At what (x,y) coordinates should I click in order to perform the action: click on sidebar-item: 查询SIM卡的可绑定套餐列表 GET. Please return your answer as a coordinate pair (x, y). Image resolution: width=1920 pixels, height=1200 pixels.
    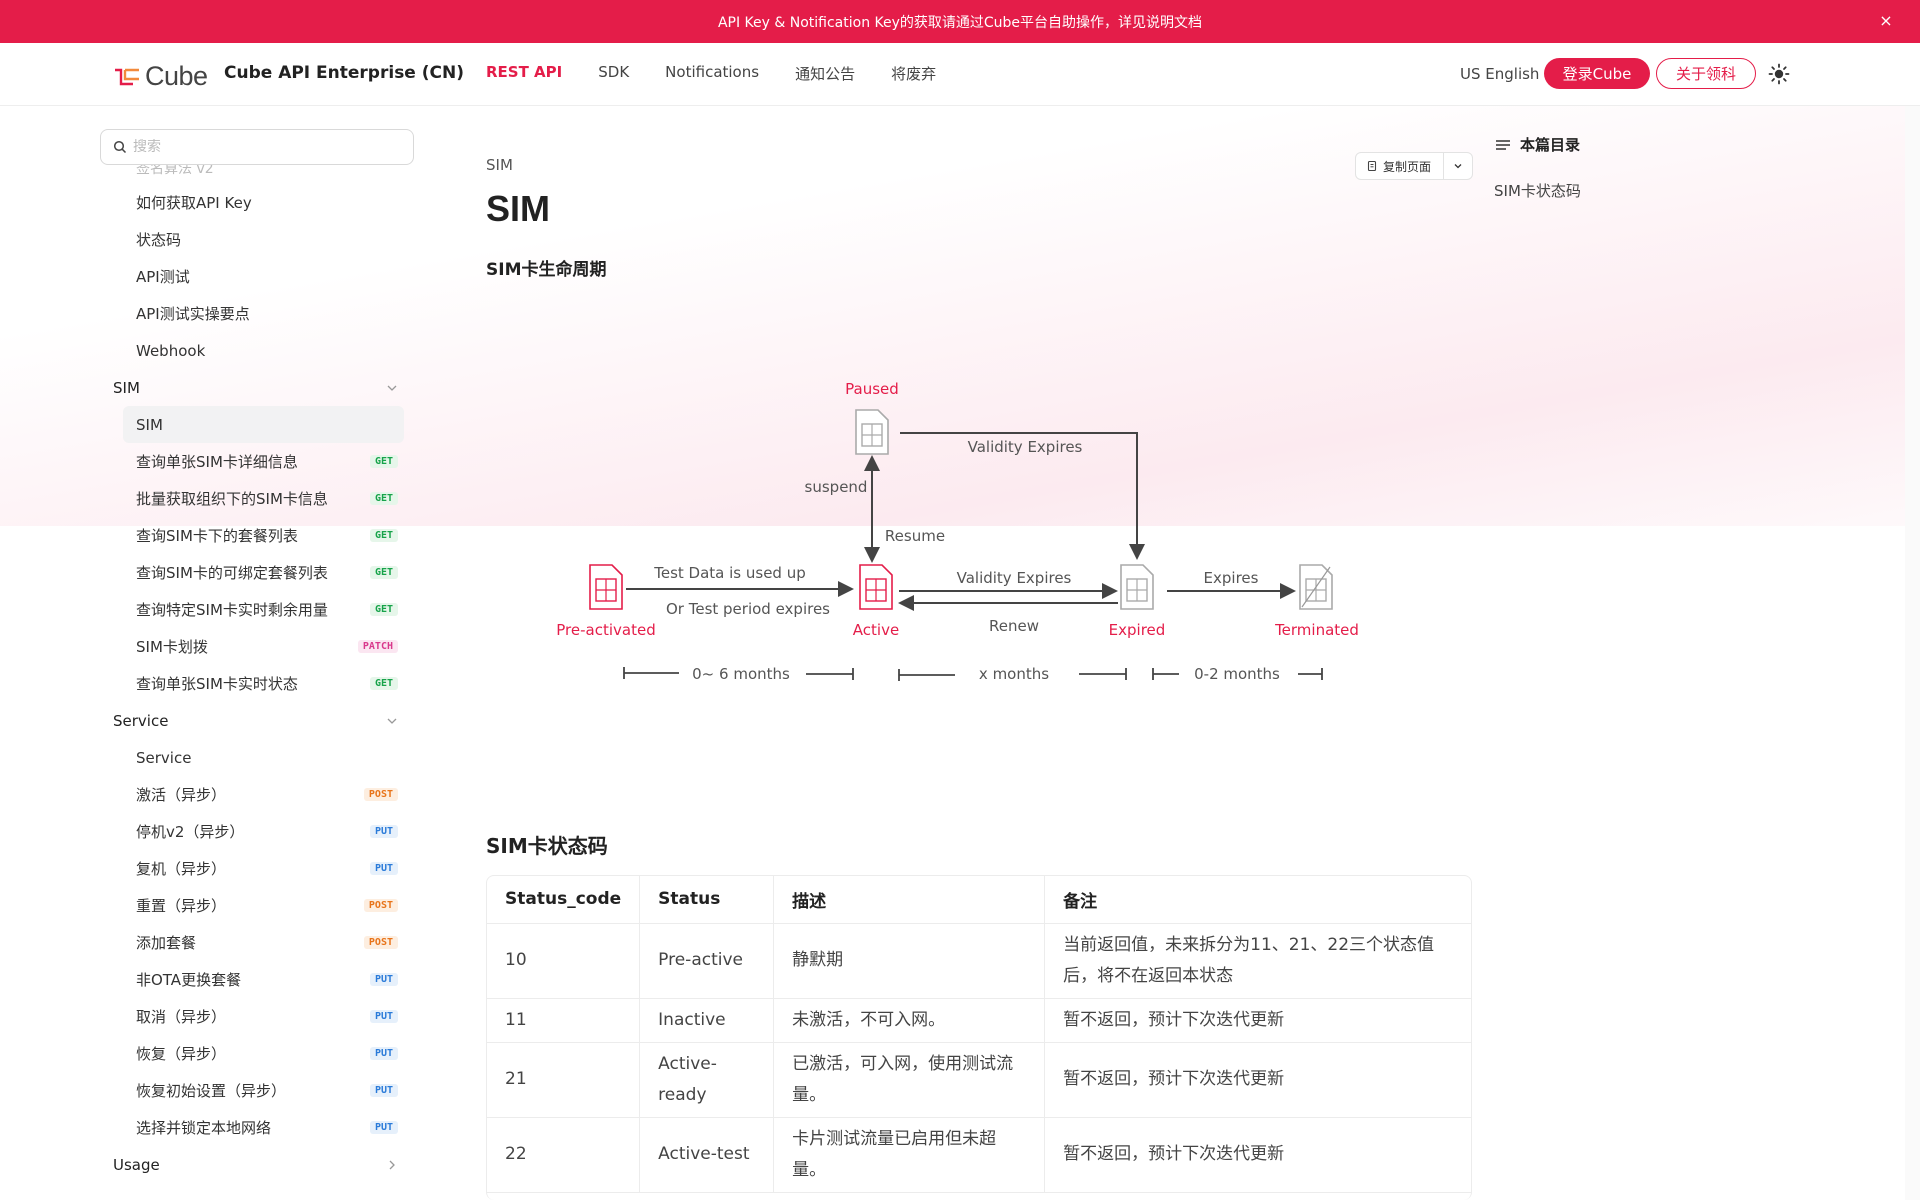
    Looking at the image, I should click on (260, 572).